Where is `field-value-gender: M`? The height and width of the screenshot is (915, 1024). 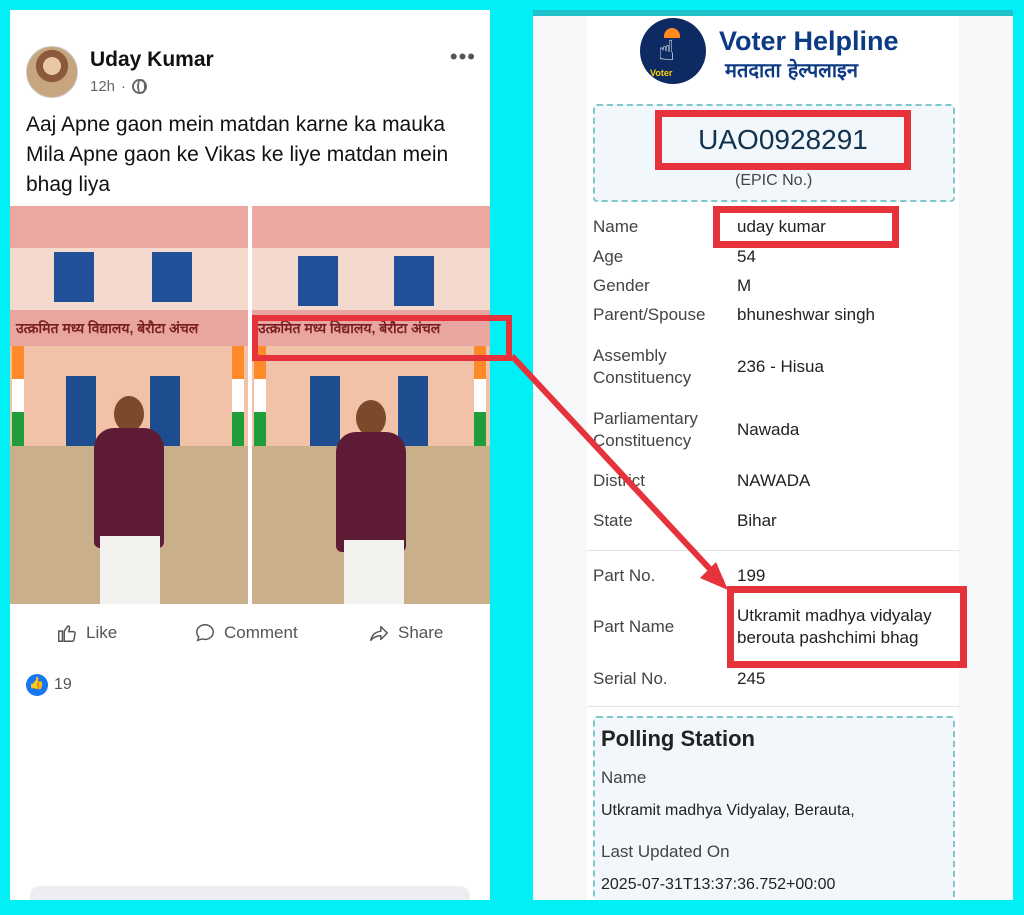
field-value-gender: M is located at coordinates (744, 285).